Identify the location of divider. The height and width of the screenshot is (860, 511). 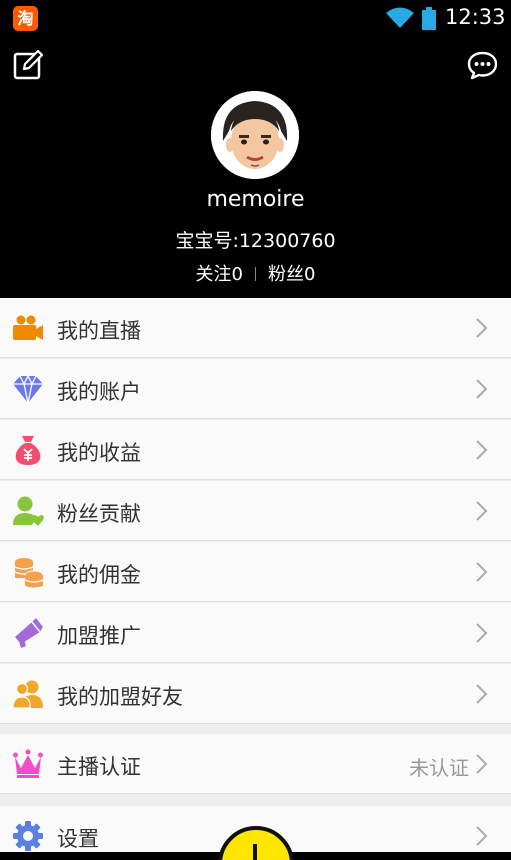
(255, 274).